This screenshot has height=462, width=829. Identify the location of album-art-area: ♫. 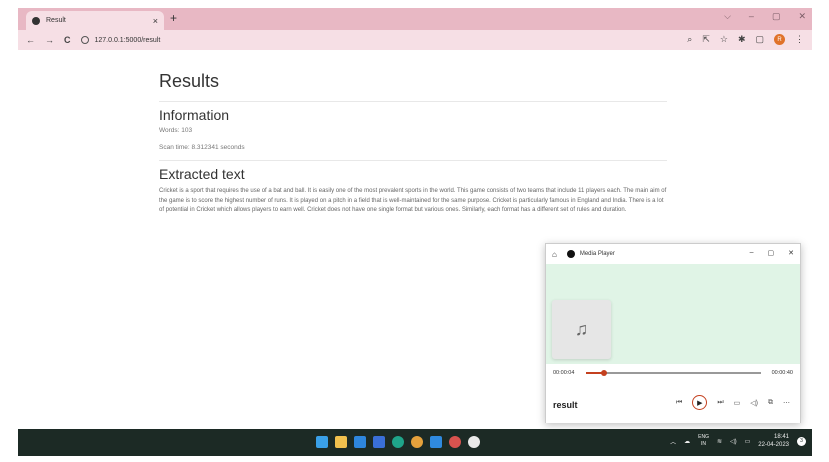
(673, 314).